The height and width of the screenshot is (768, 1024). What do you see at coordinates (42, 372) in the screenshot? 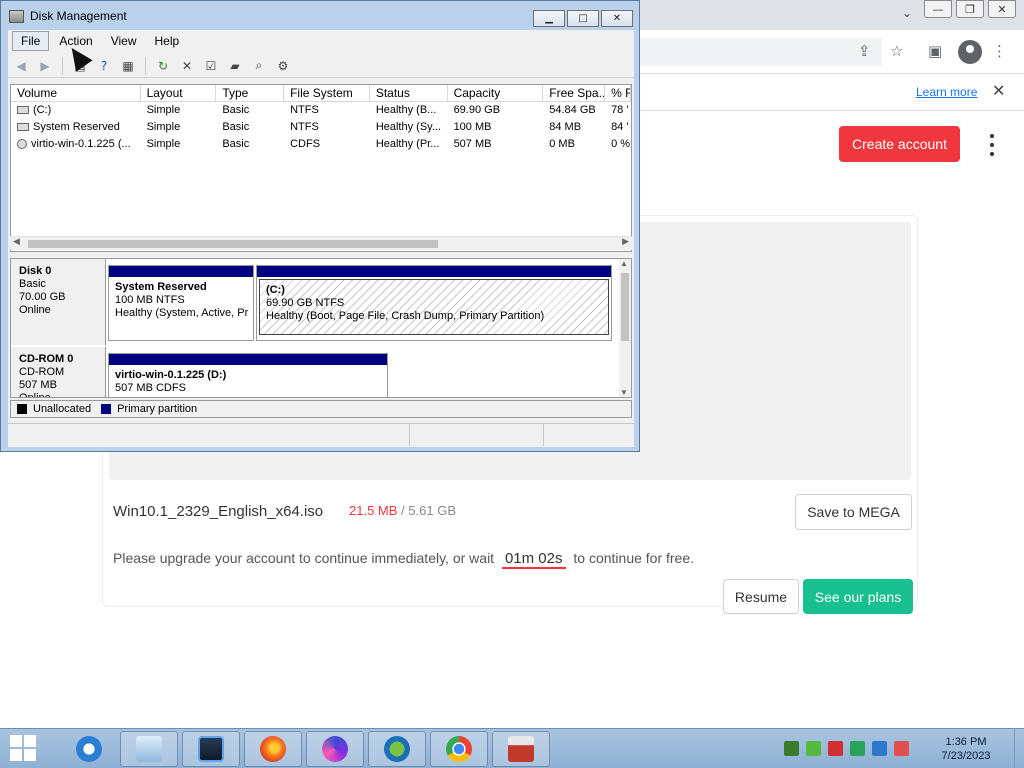
I see `disk-type: CD-ROM` at bounding box center [42, 372].